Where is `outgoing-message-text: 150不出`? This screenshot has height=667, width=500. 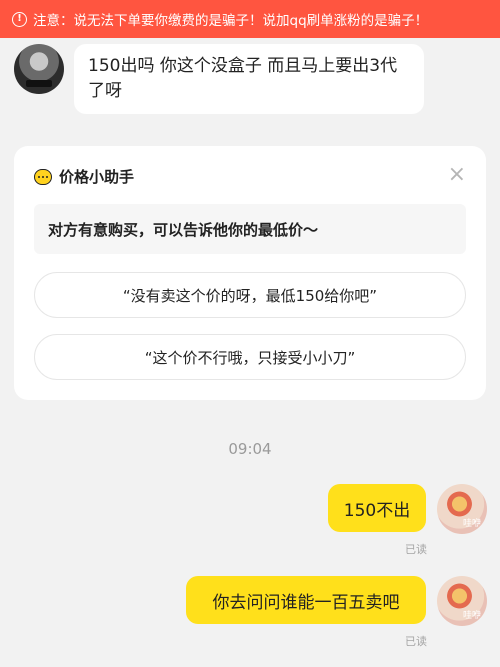 outgoing-message-text: 150不出 is located at coordinates (377, 510).